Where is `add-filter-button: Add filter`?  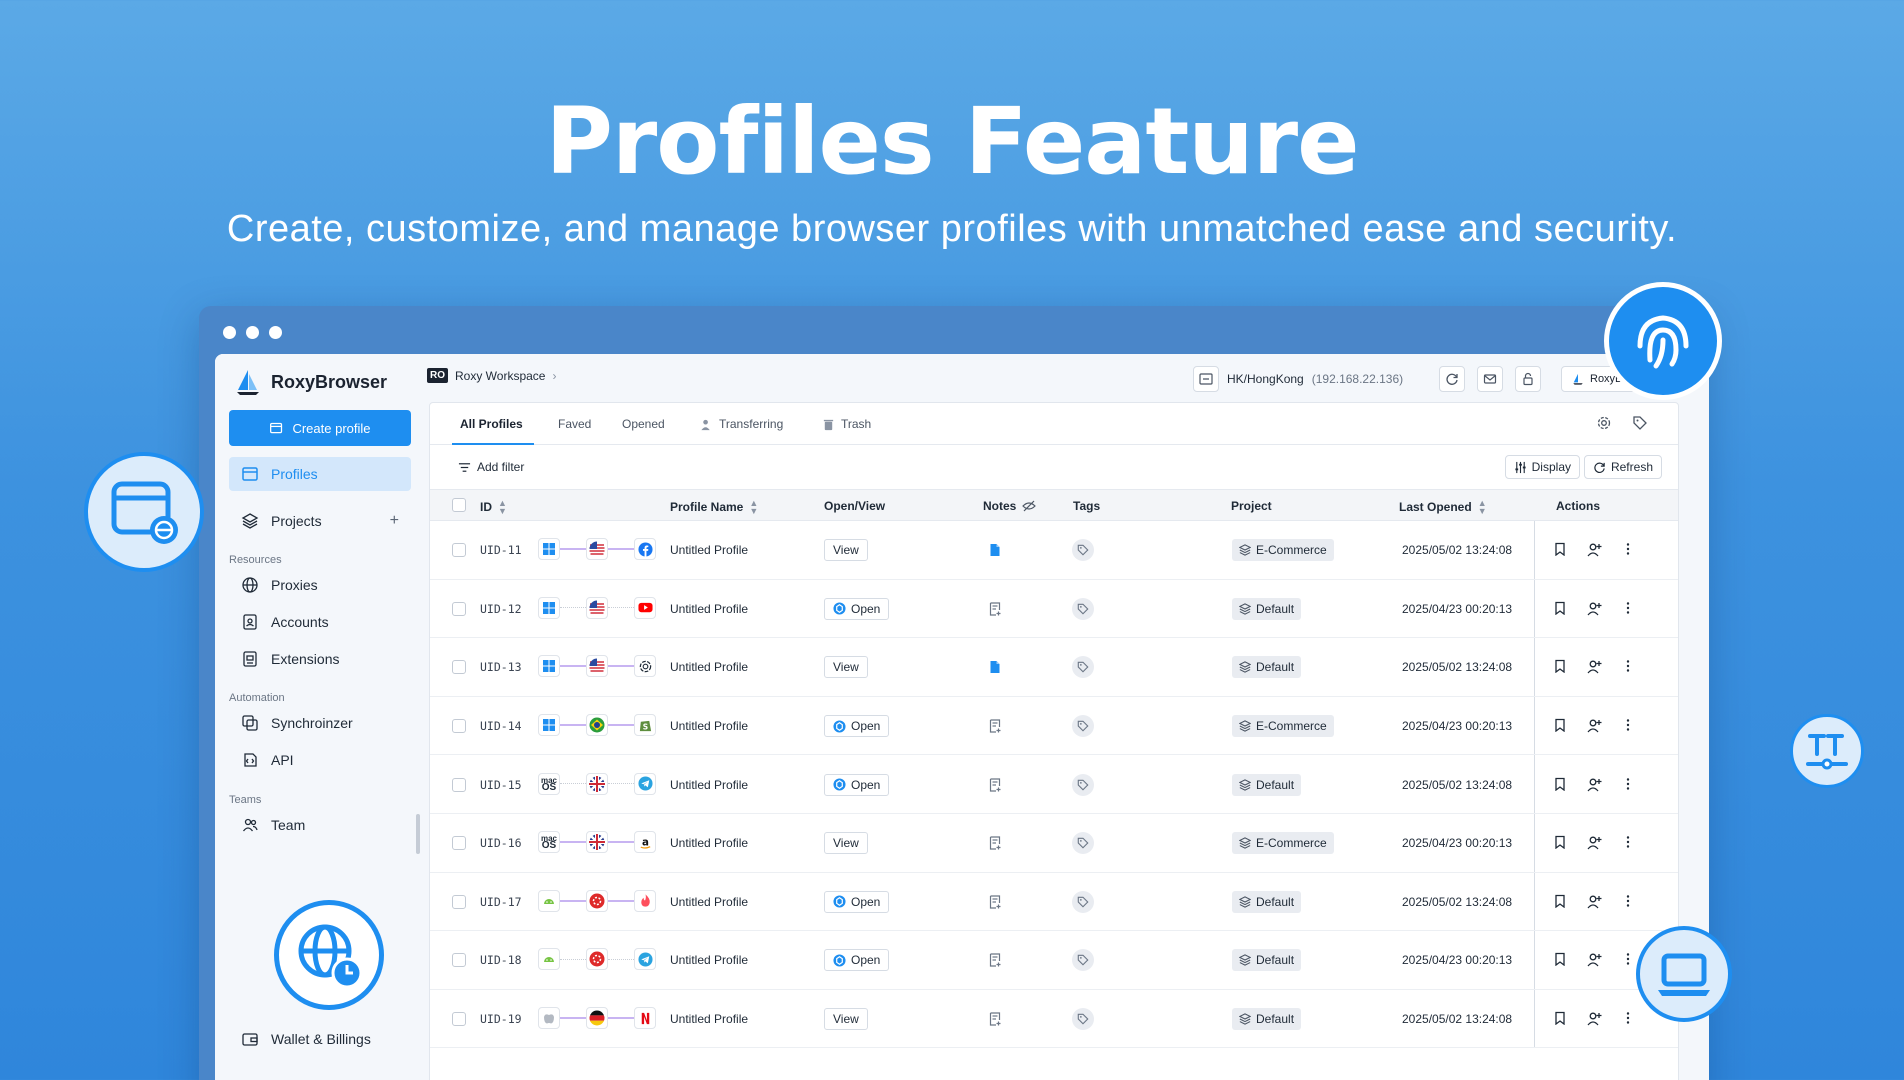 add-filter-button: Add filter is located at coordinates (491, 467).